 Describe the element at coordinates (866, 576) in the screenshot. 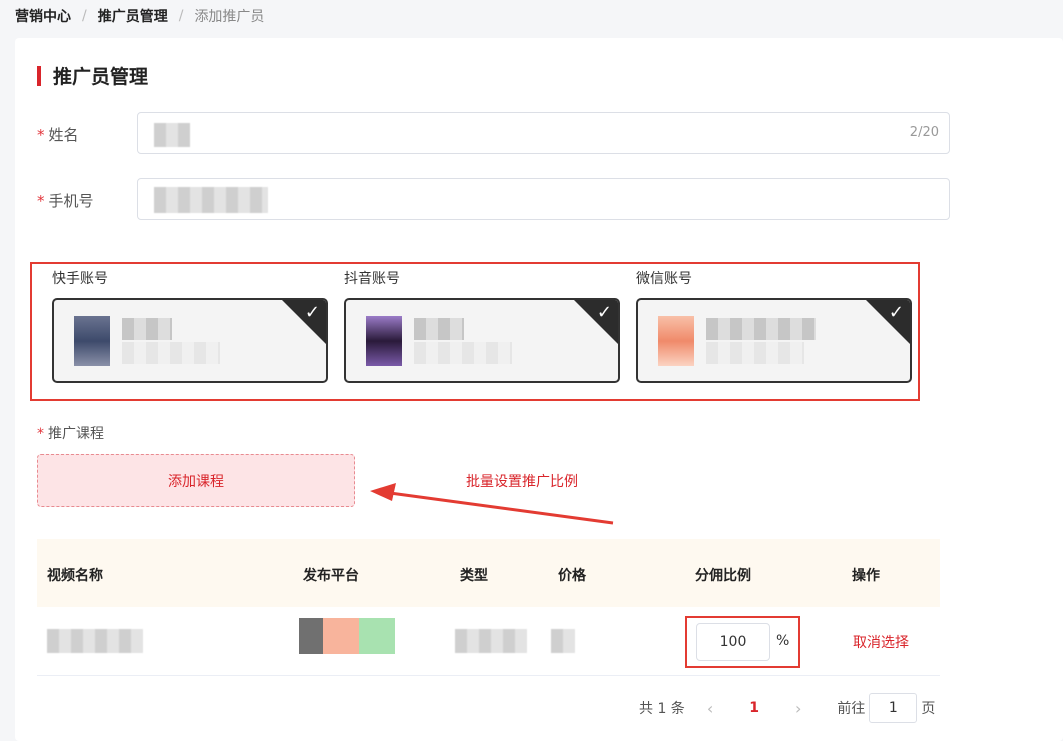

I see `col-action: 操作` at that location.